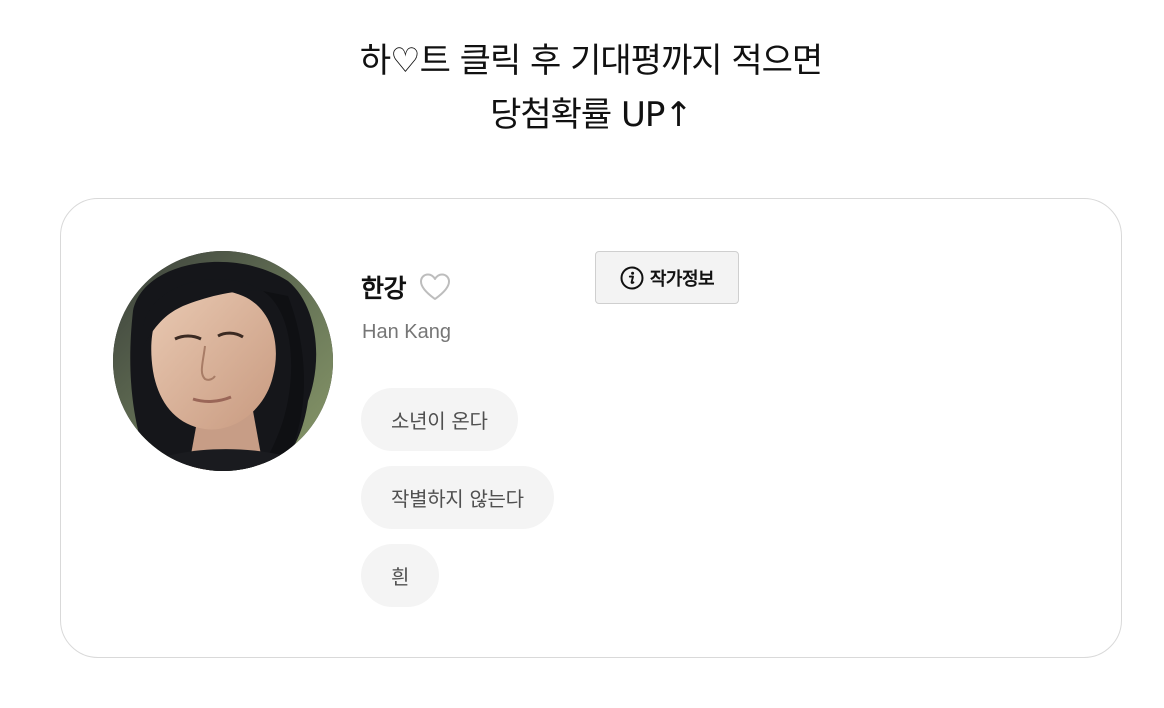 This screenshot has height=708, width=1164. I want to click on author-info-button: 작가정보, so click(667, 277).